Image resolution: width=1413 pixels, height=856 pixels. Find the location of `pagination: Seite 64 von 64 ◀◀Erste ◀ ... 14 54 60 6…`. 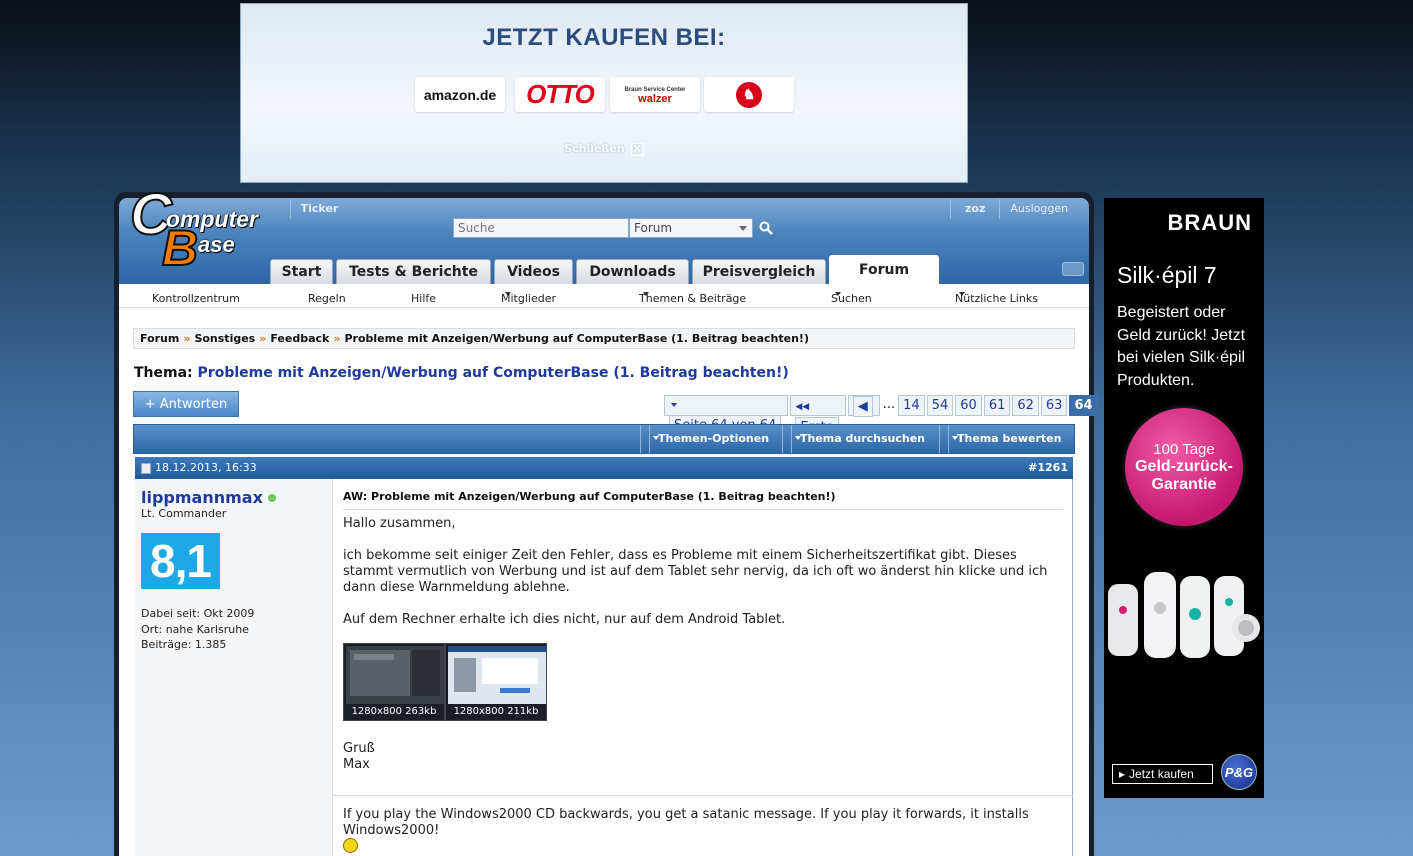

pagination: Seite 64 von 64 ◀◀Erste ◀ ... 14 54 60 6… is located at coordinates (882, 416).